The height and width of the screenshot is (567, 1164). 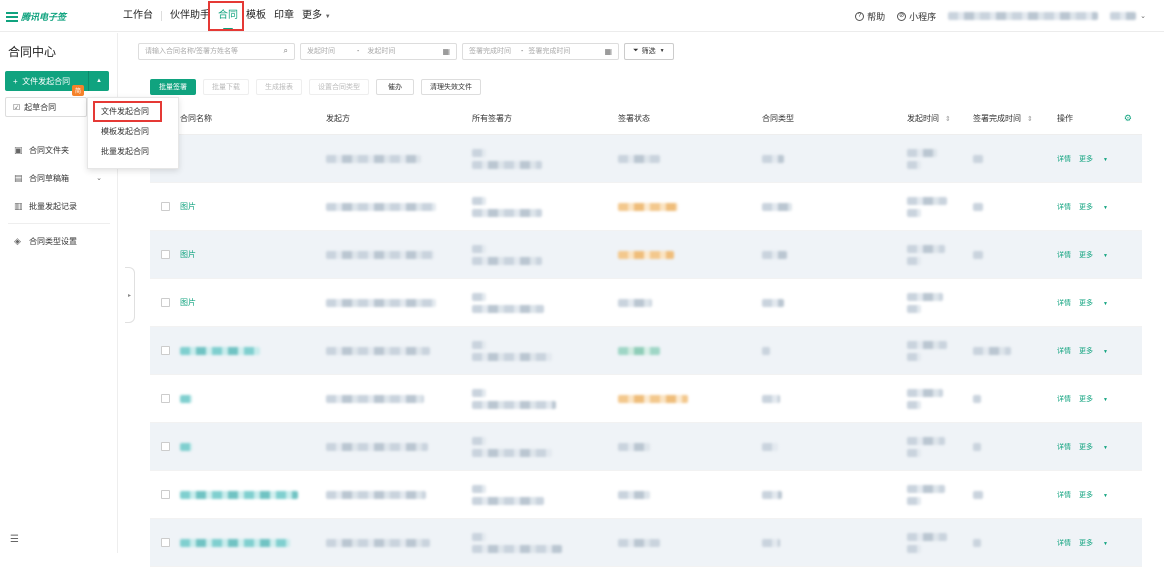 I want to click on batch-record-icon: ▥, so click(x=18, y=205).